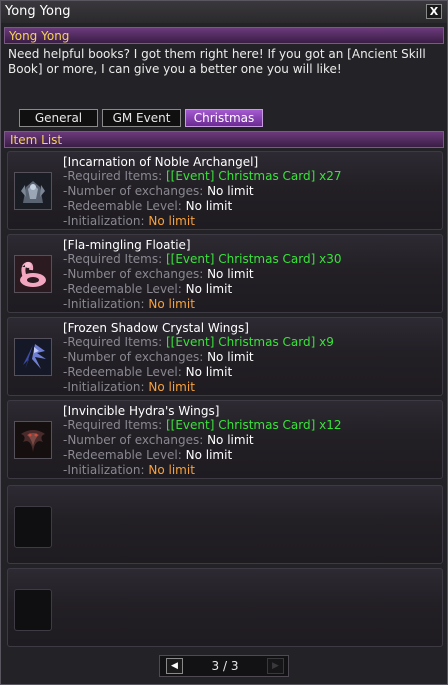  What do you see at coordinates (33, 191) in the screenshot?
I see `armor-icon` at bounding box center [33, 191].